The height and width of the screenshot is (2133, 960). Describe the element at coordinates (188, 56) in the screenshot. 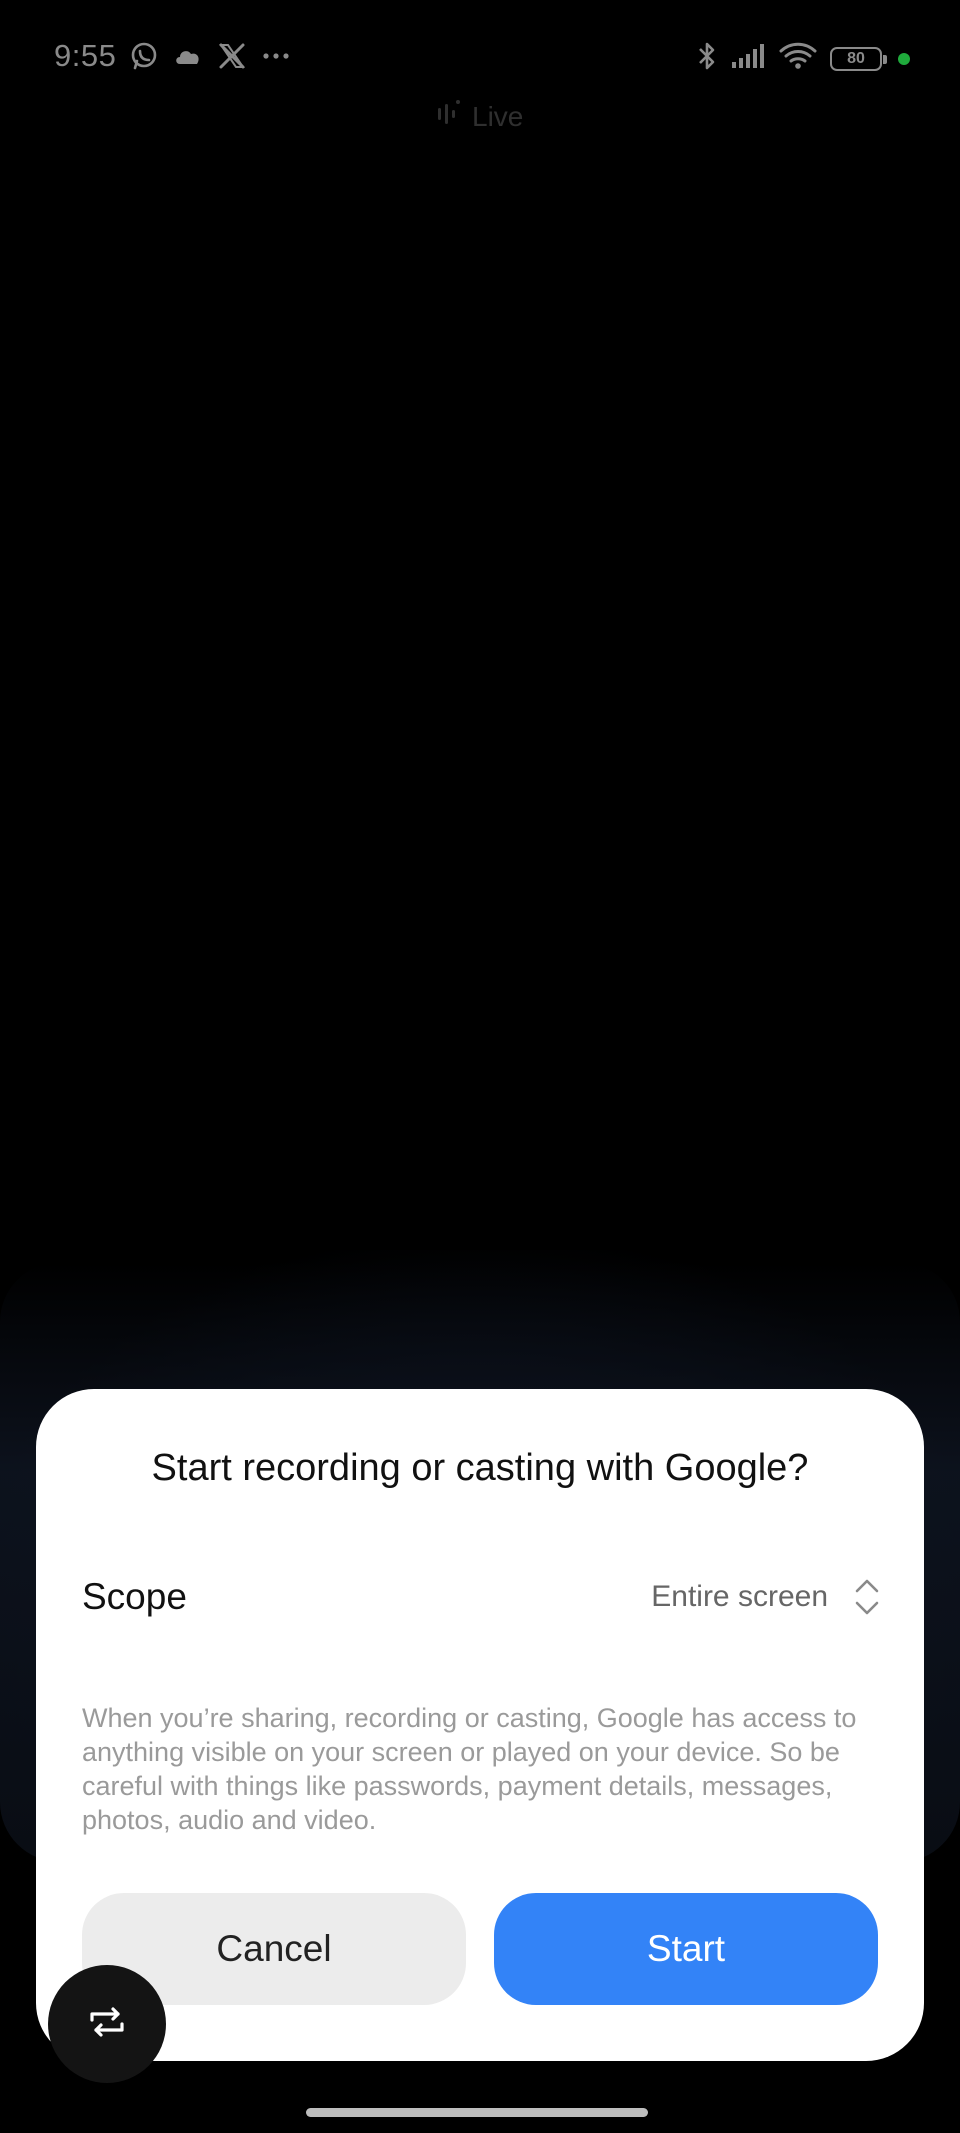

I see `cloud-icon` at that location.